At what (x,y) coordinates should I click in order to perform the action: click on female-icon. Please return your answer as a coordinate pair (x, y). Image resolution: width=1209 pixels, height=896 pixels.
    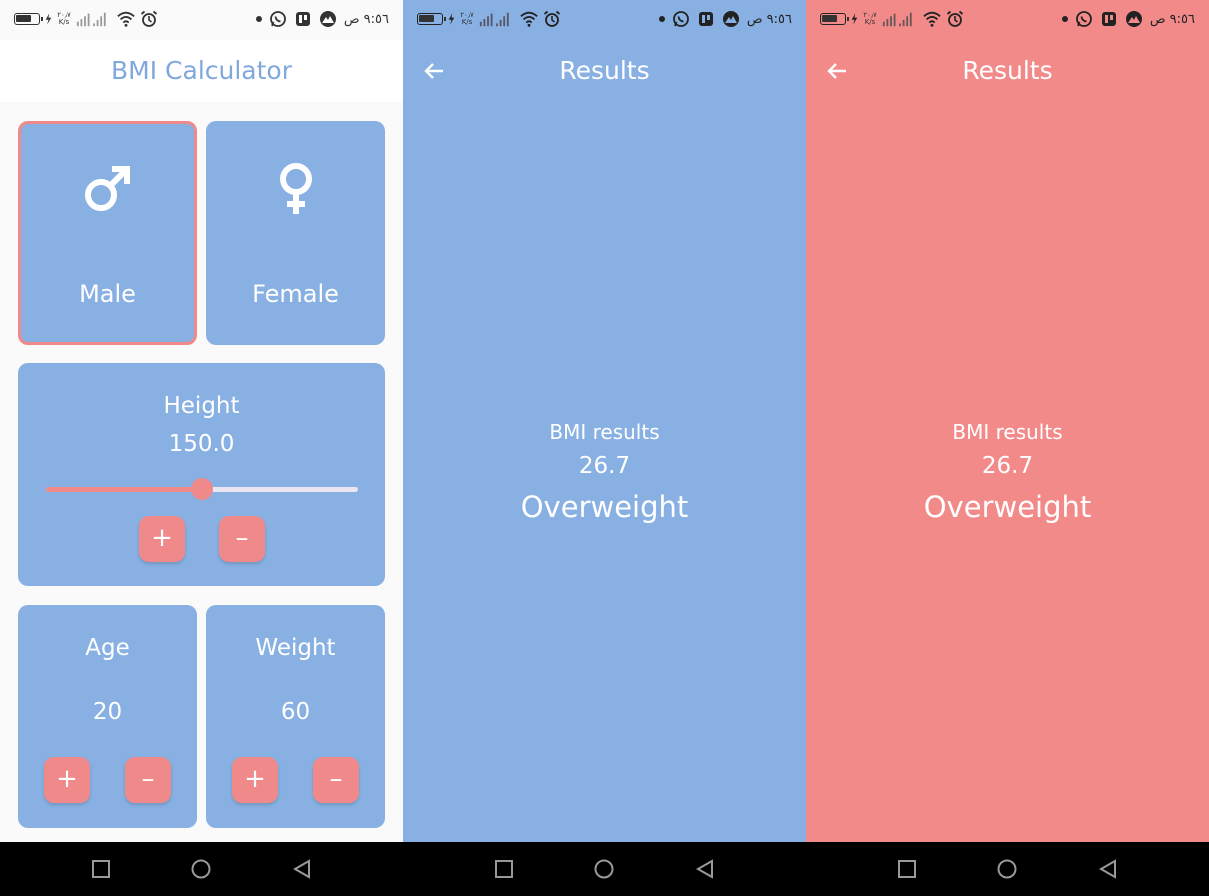
    Looking at the image, I should click on (295, 188).